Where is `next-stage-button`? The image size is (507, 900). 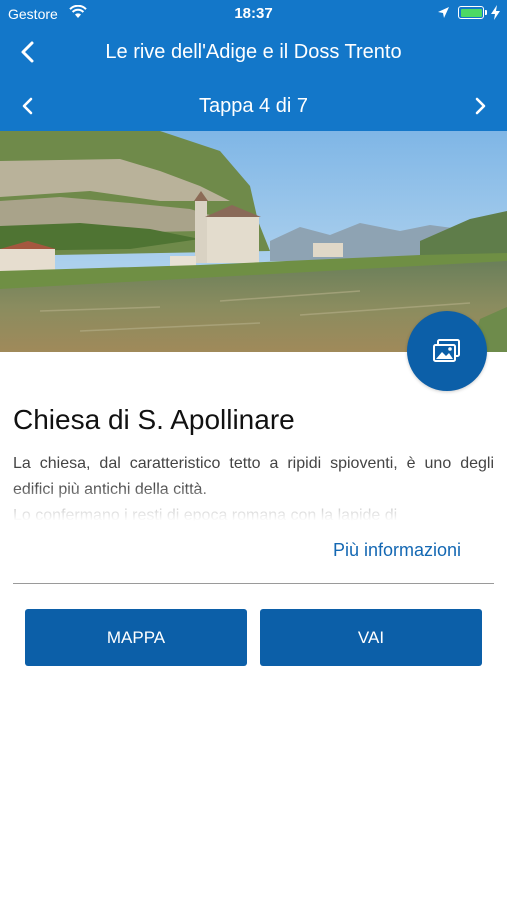 next-stage-button is located at coordinates (480, 106).